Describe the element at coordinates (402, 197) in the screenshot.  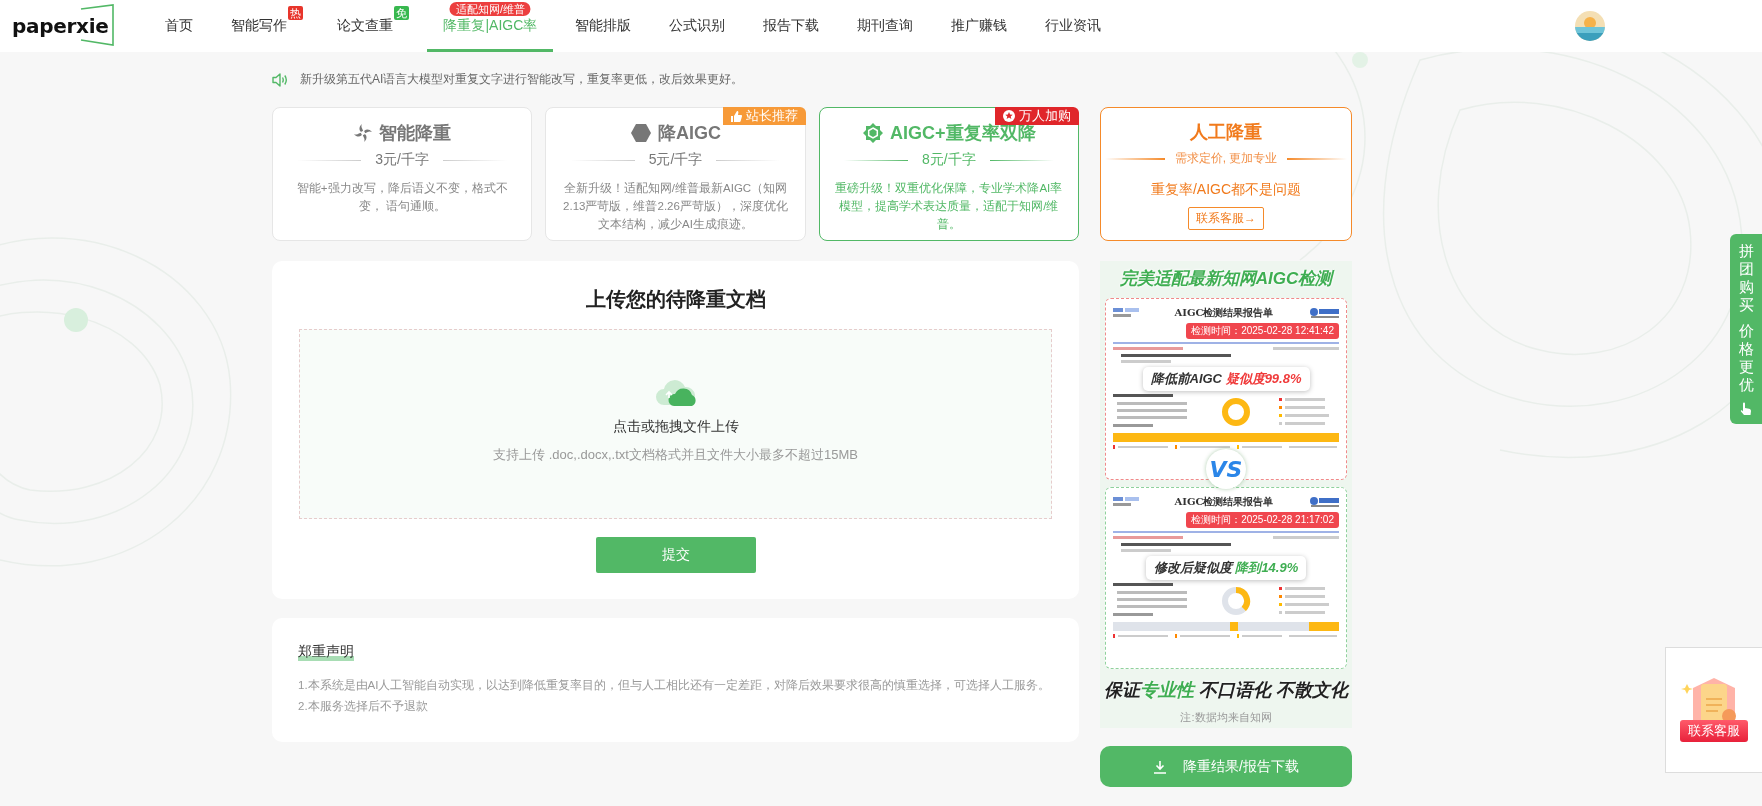
I see `plan-description: 智能+强力改写，降后语义不变，格式不变， 语句通顺。` at that location.